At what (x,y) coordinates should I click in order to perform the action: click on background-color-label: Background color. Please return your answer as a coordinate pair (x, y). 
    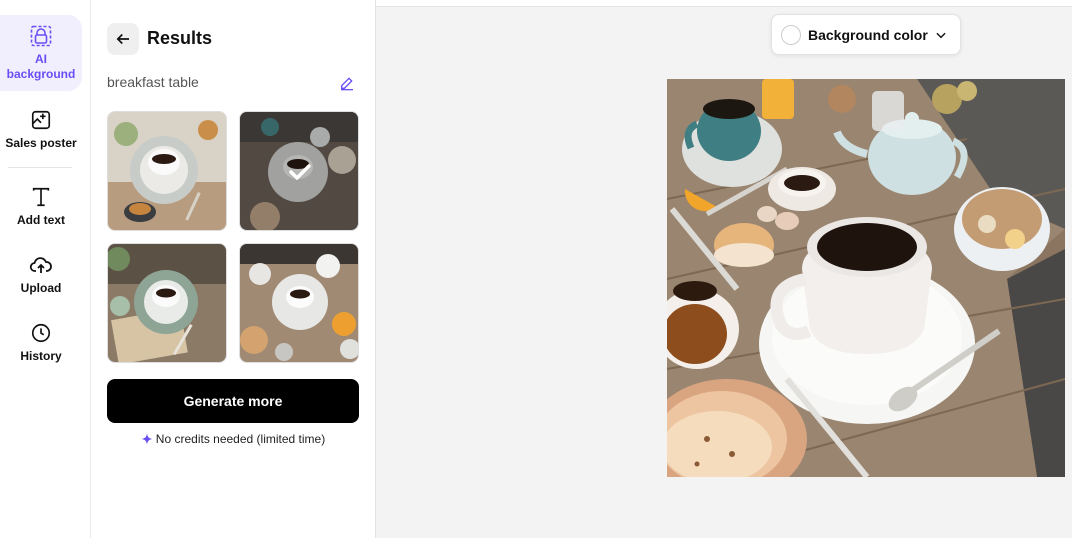
    Looking at the image, I should click on (868, 34).